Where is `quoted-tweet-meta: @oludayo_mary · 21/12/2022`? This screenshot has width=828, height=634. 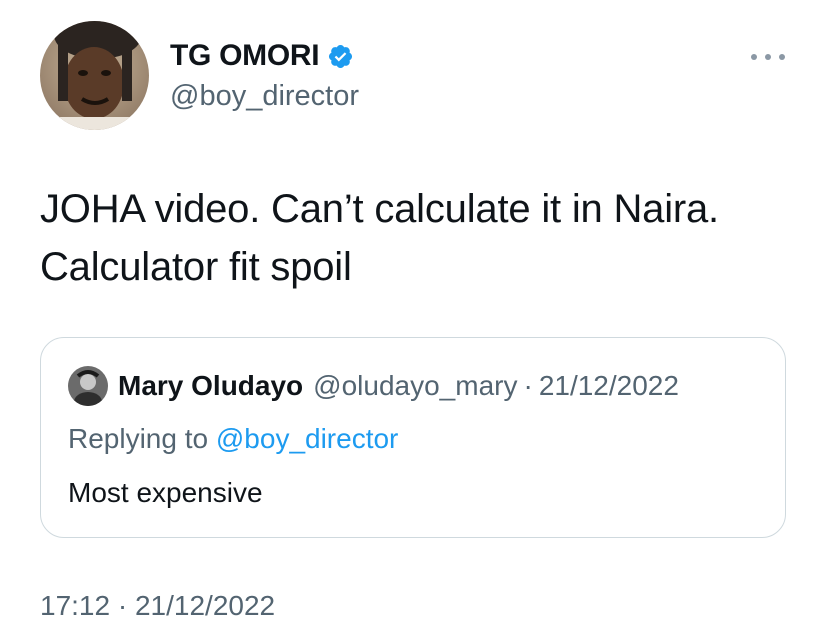
quoted-tweet-meta: @oludayo_mary · 21/12/2022 is located at coordinates (496, 386).